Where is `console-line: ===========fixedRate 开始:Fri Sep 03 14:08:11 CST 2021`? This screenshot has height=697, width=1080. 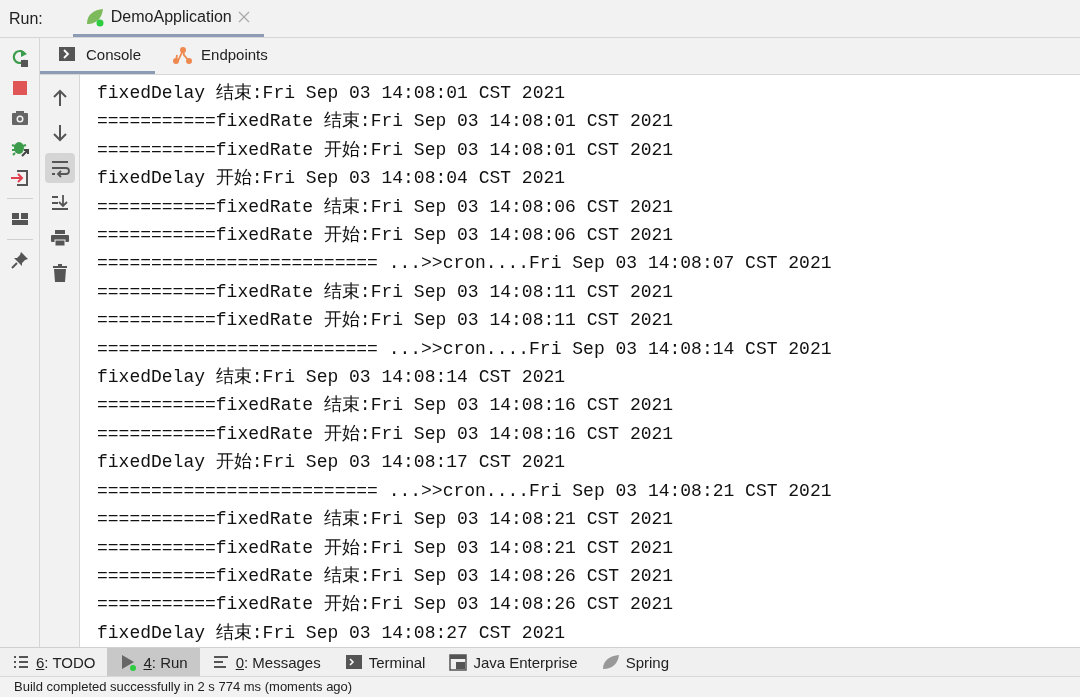
console-line: ===========fixedRate 开始:Fri Sep 03 14:08:11 CST 2021 is located at coordinates (386, 321).